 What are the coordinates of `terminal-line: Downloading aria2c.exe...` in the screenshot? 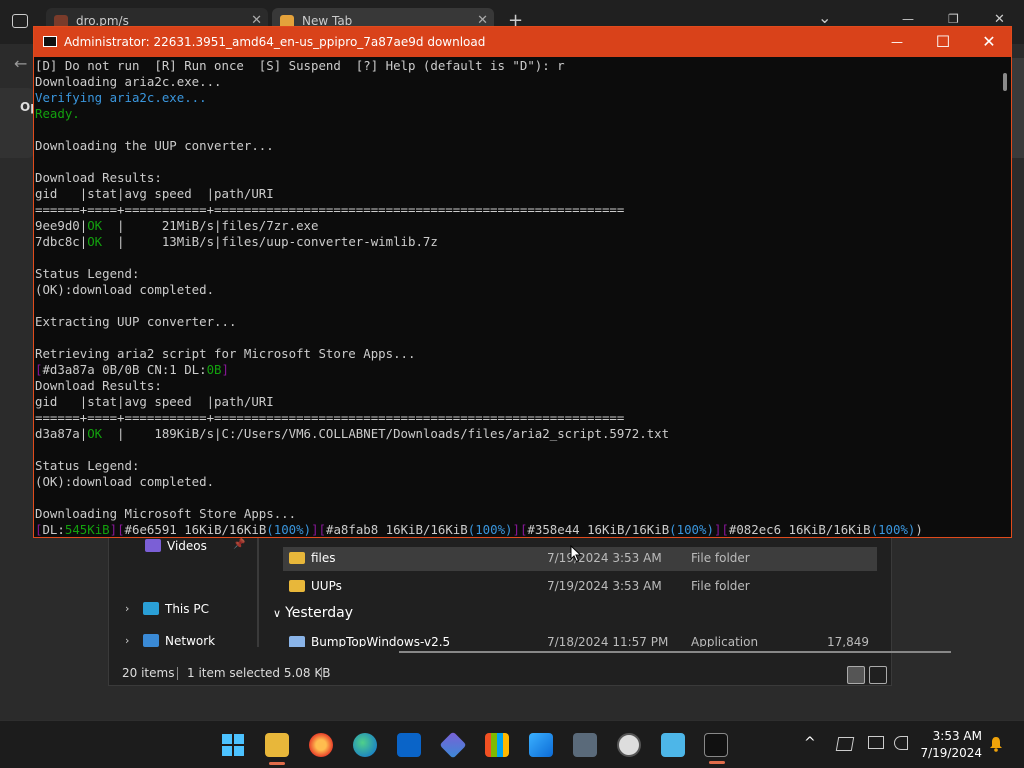 It's located at (515, 82).